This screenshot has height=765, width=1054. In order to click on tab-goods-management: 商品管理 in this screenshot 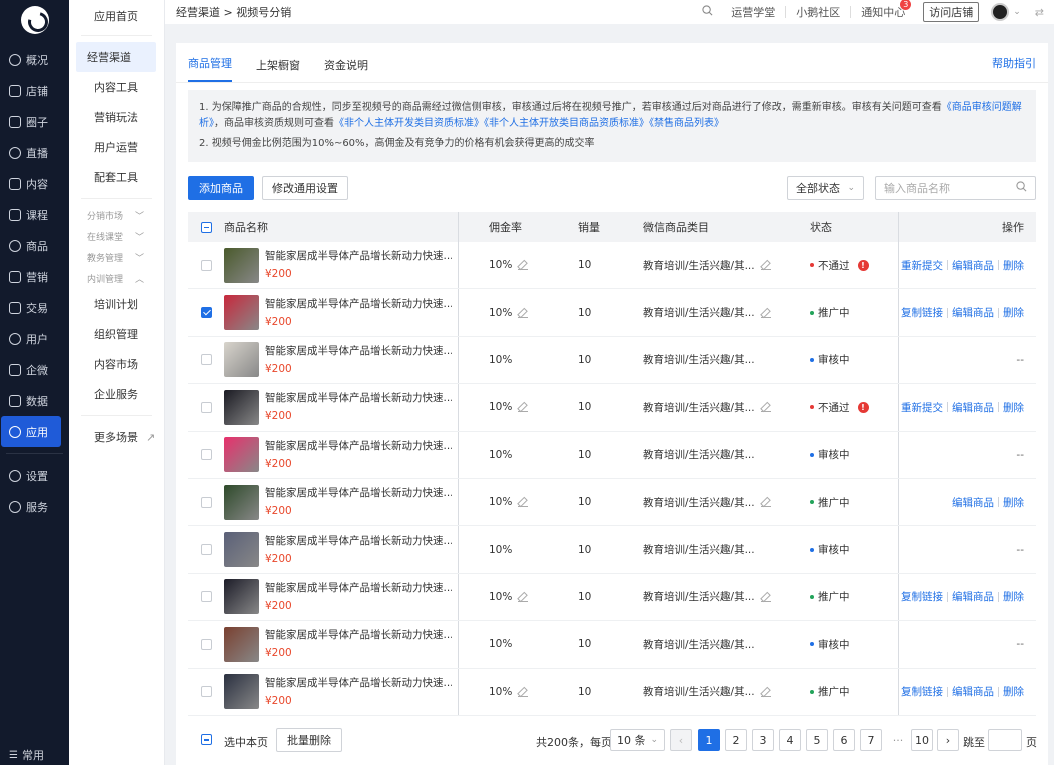, I will do `click(210, 68)`.